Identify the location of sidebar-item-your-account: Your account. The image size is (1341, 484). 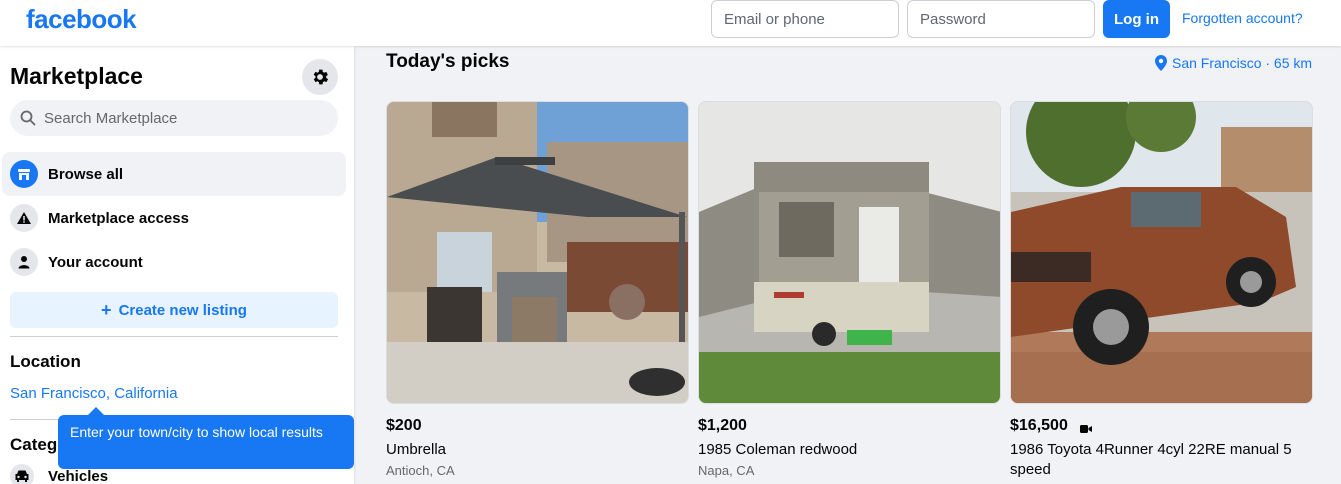
(174, 262).